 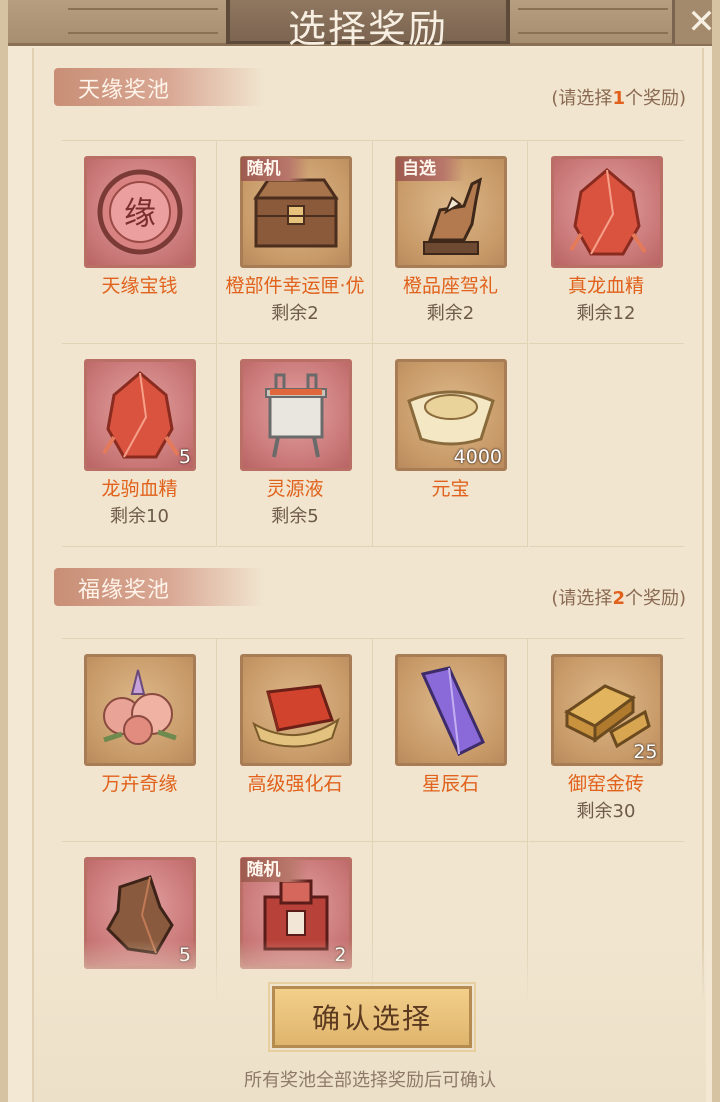 I want to click on item-quantity: 5, so click(x=184, y=457).